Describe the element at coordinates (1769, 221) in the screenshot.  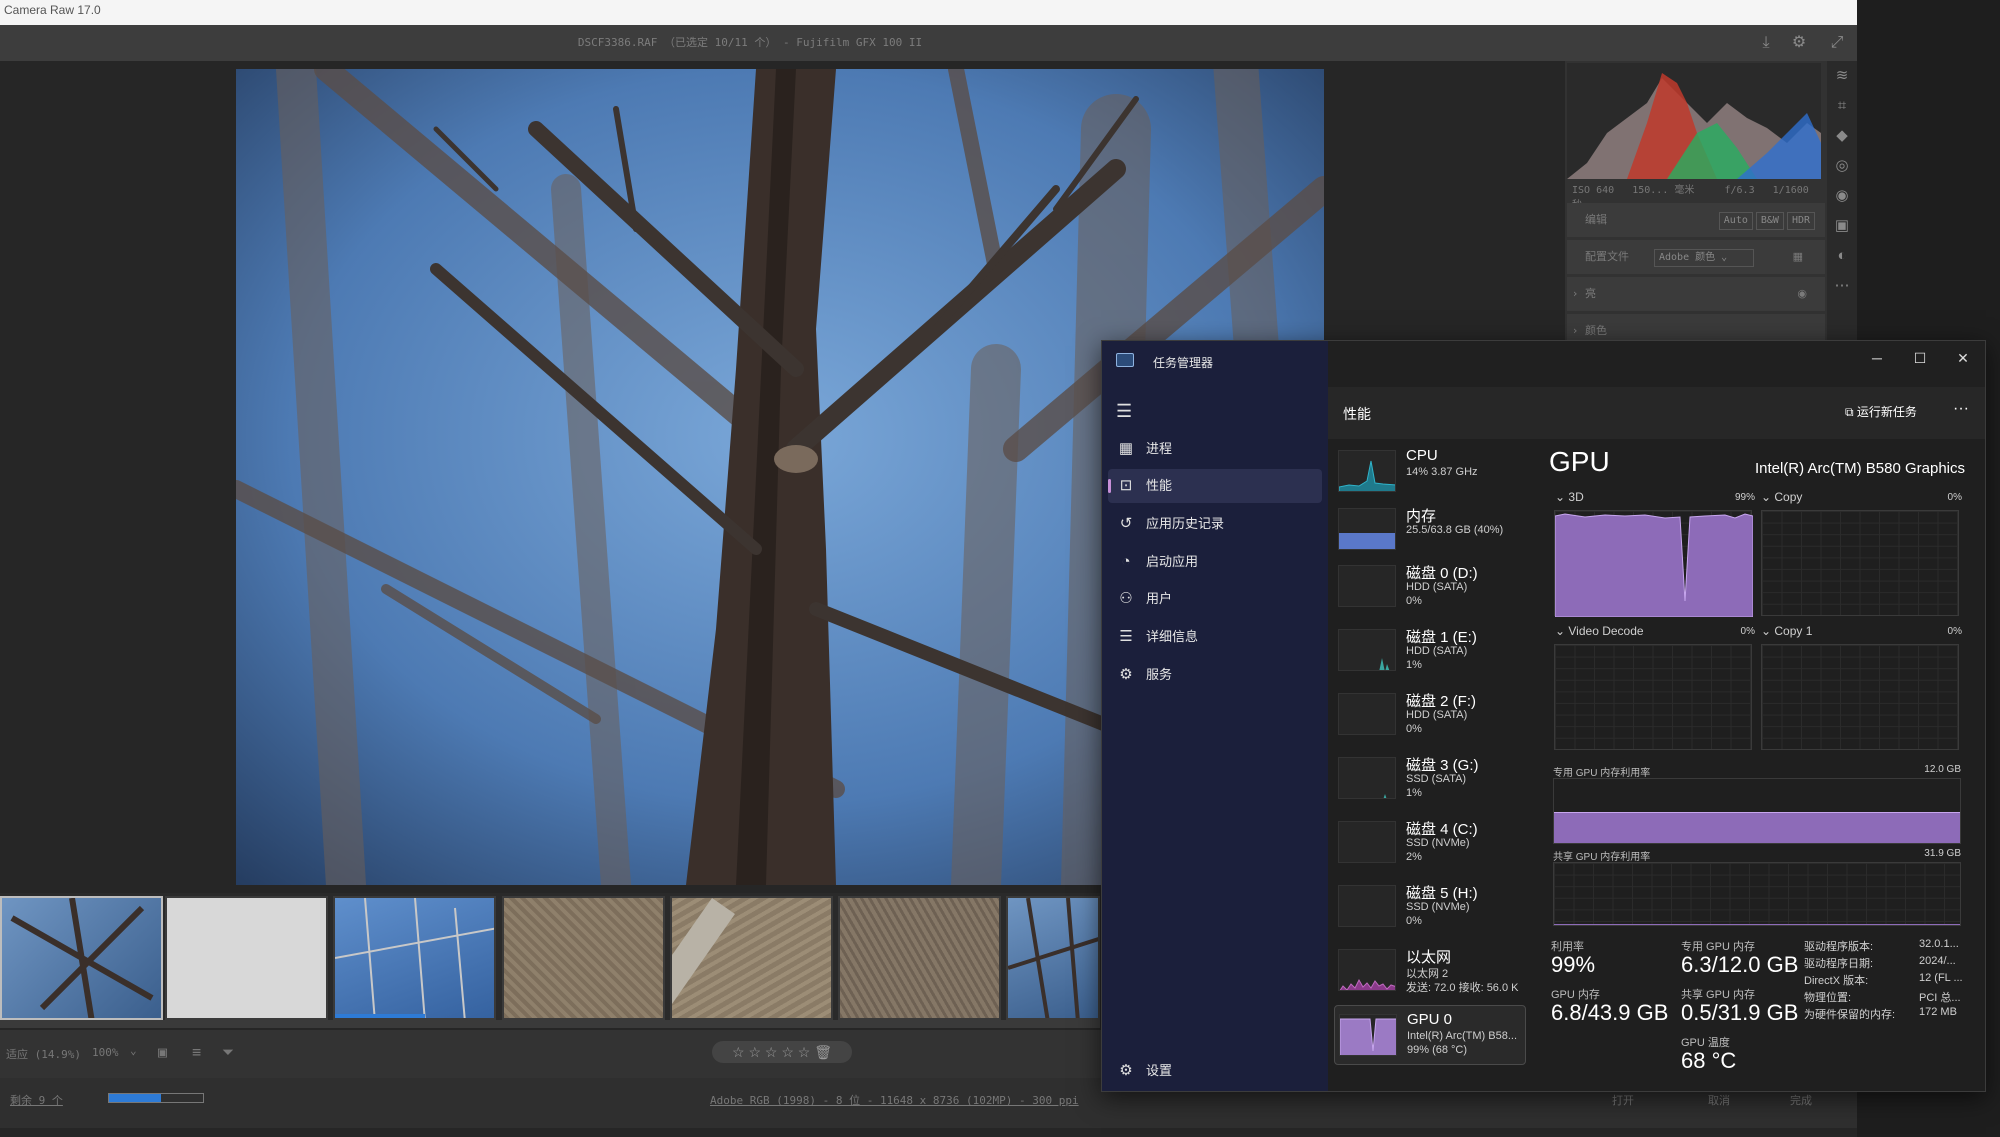
I see `bw-button: B&W` at that location.